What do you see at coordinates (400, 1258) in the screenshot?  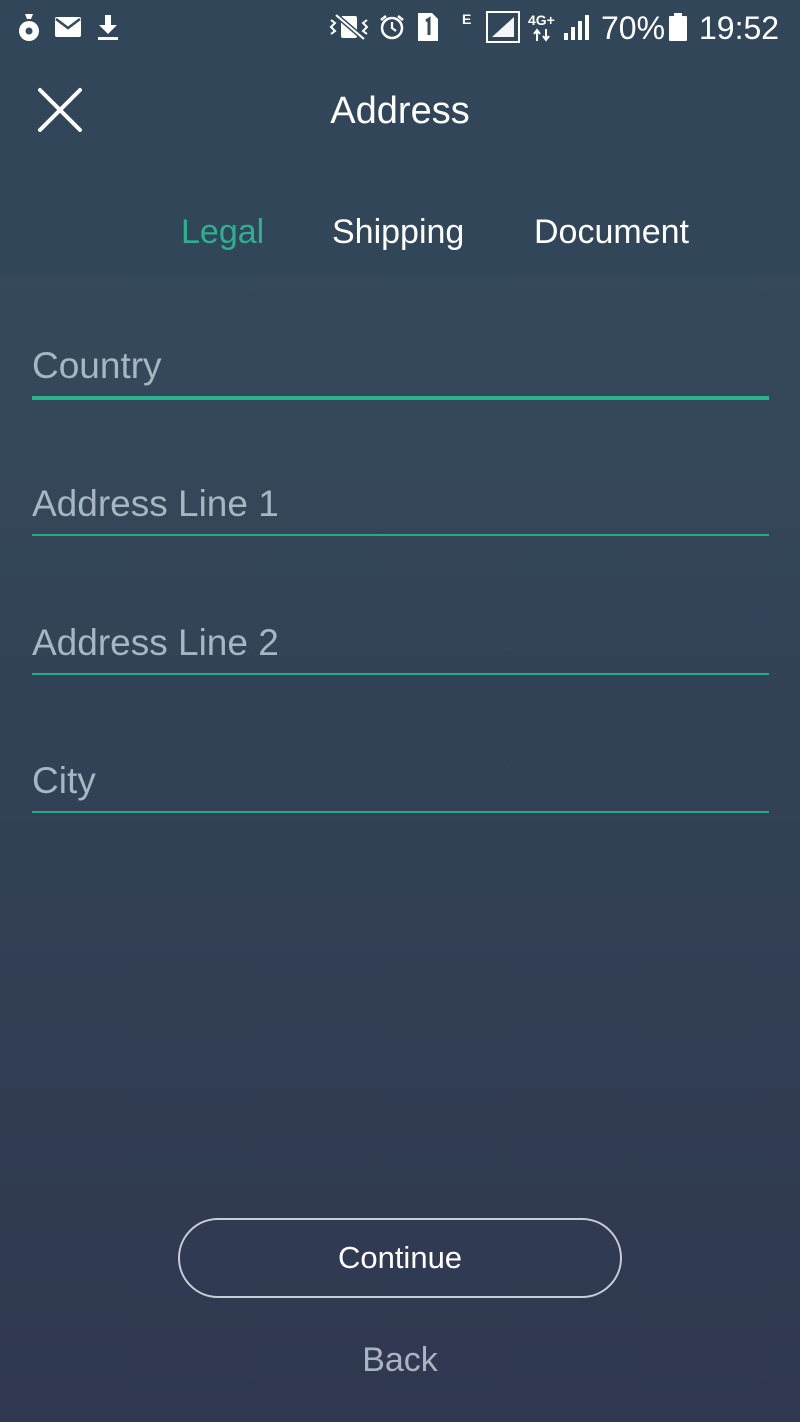 I see `continue-button: Continue` at bounding box center [400, 1258].